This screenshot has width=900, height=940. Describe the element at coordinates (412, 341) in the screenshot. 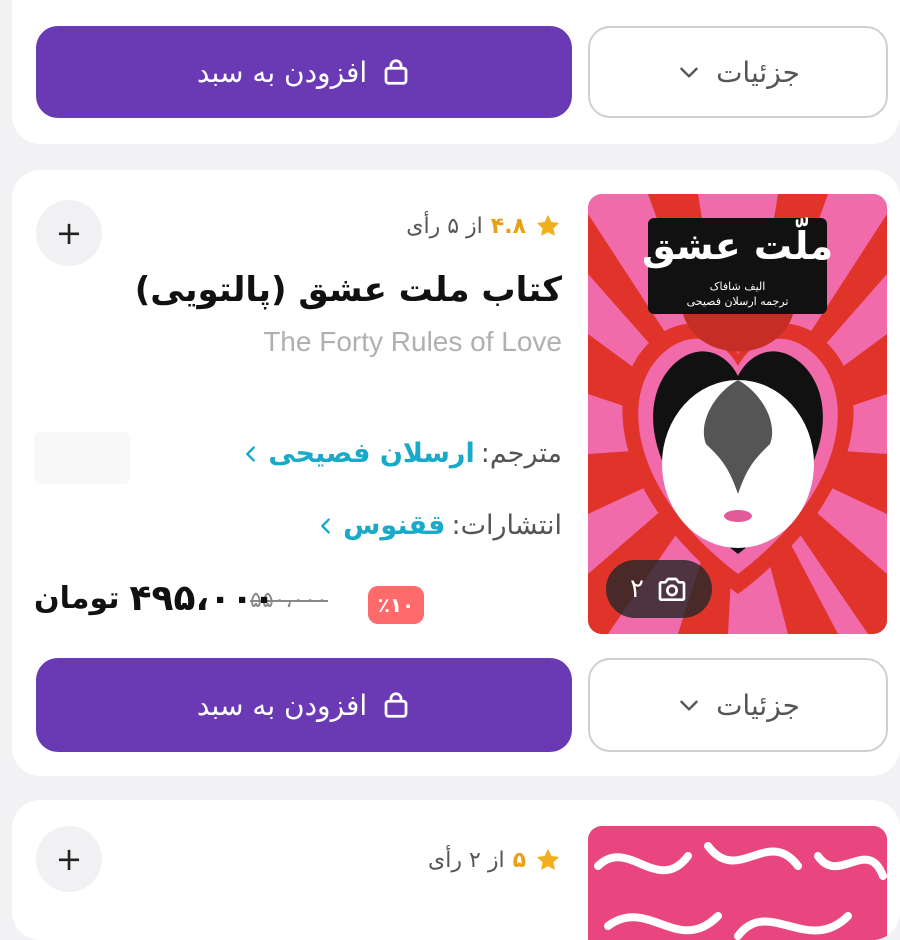

I see `product-title-english: The Forty Rules of Love` at that location.